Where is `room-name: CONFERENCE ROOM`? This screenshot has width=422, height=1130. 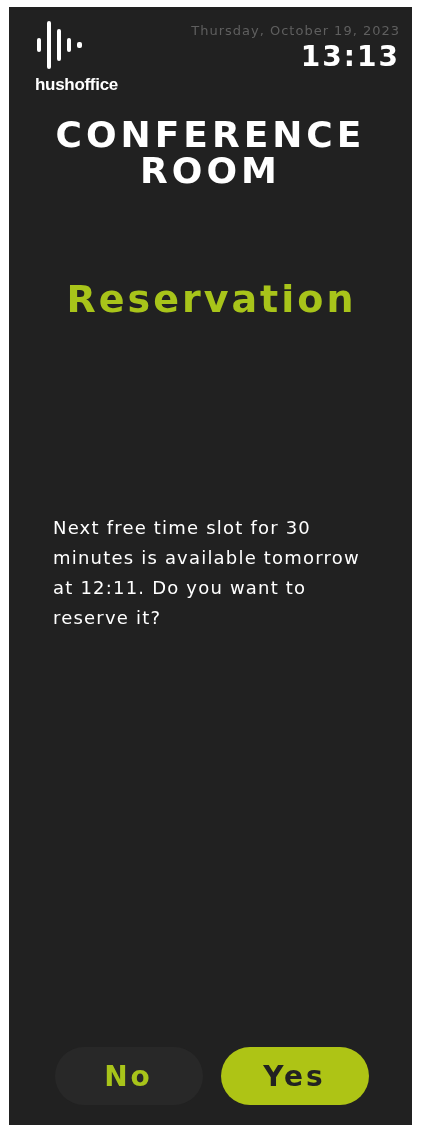
room-name: CONFERENCE ROOM is located at coordinates (210, 153).